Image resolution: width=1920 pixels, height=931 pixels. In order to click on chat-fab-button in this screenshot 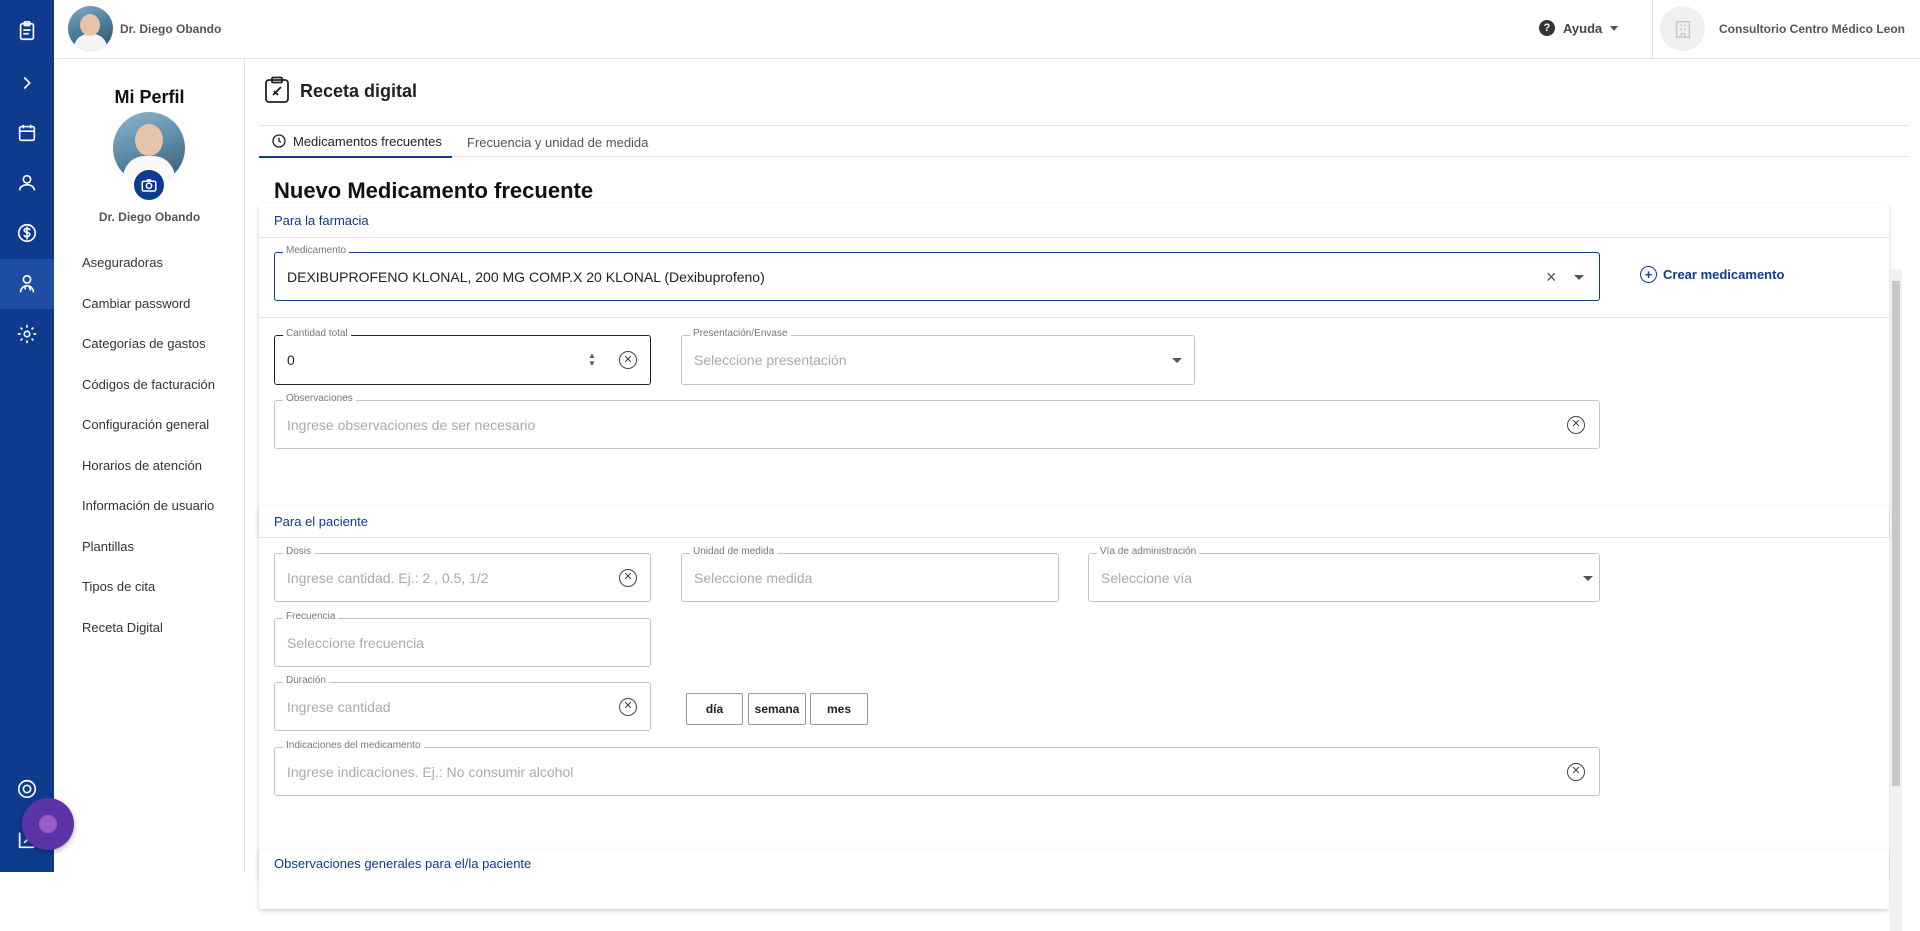, I will do `click(48, 824)`.